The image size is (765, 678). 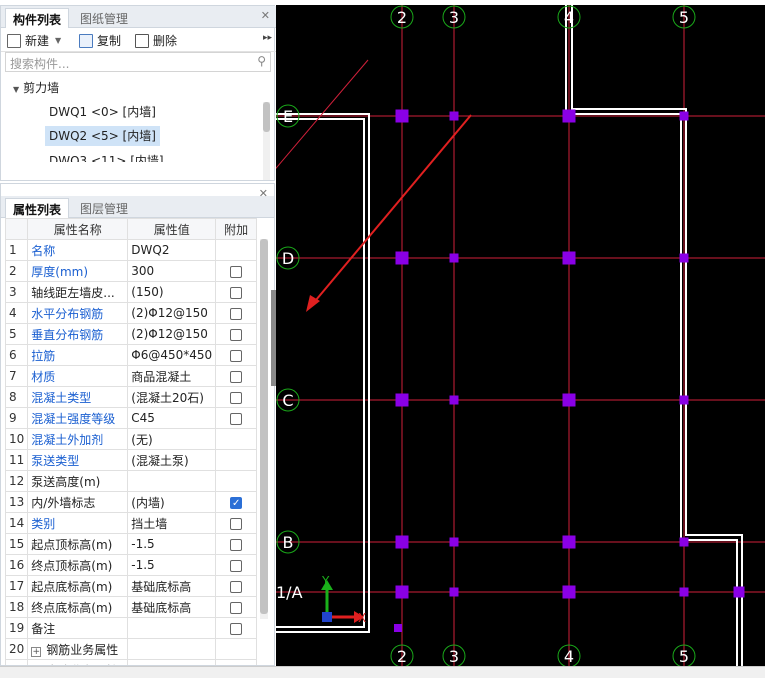 I want to click on table-row: 7 材质 商品混凝土, so click(x=131, y=376).